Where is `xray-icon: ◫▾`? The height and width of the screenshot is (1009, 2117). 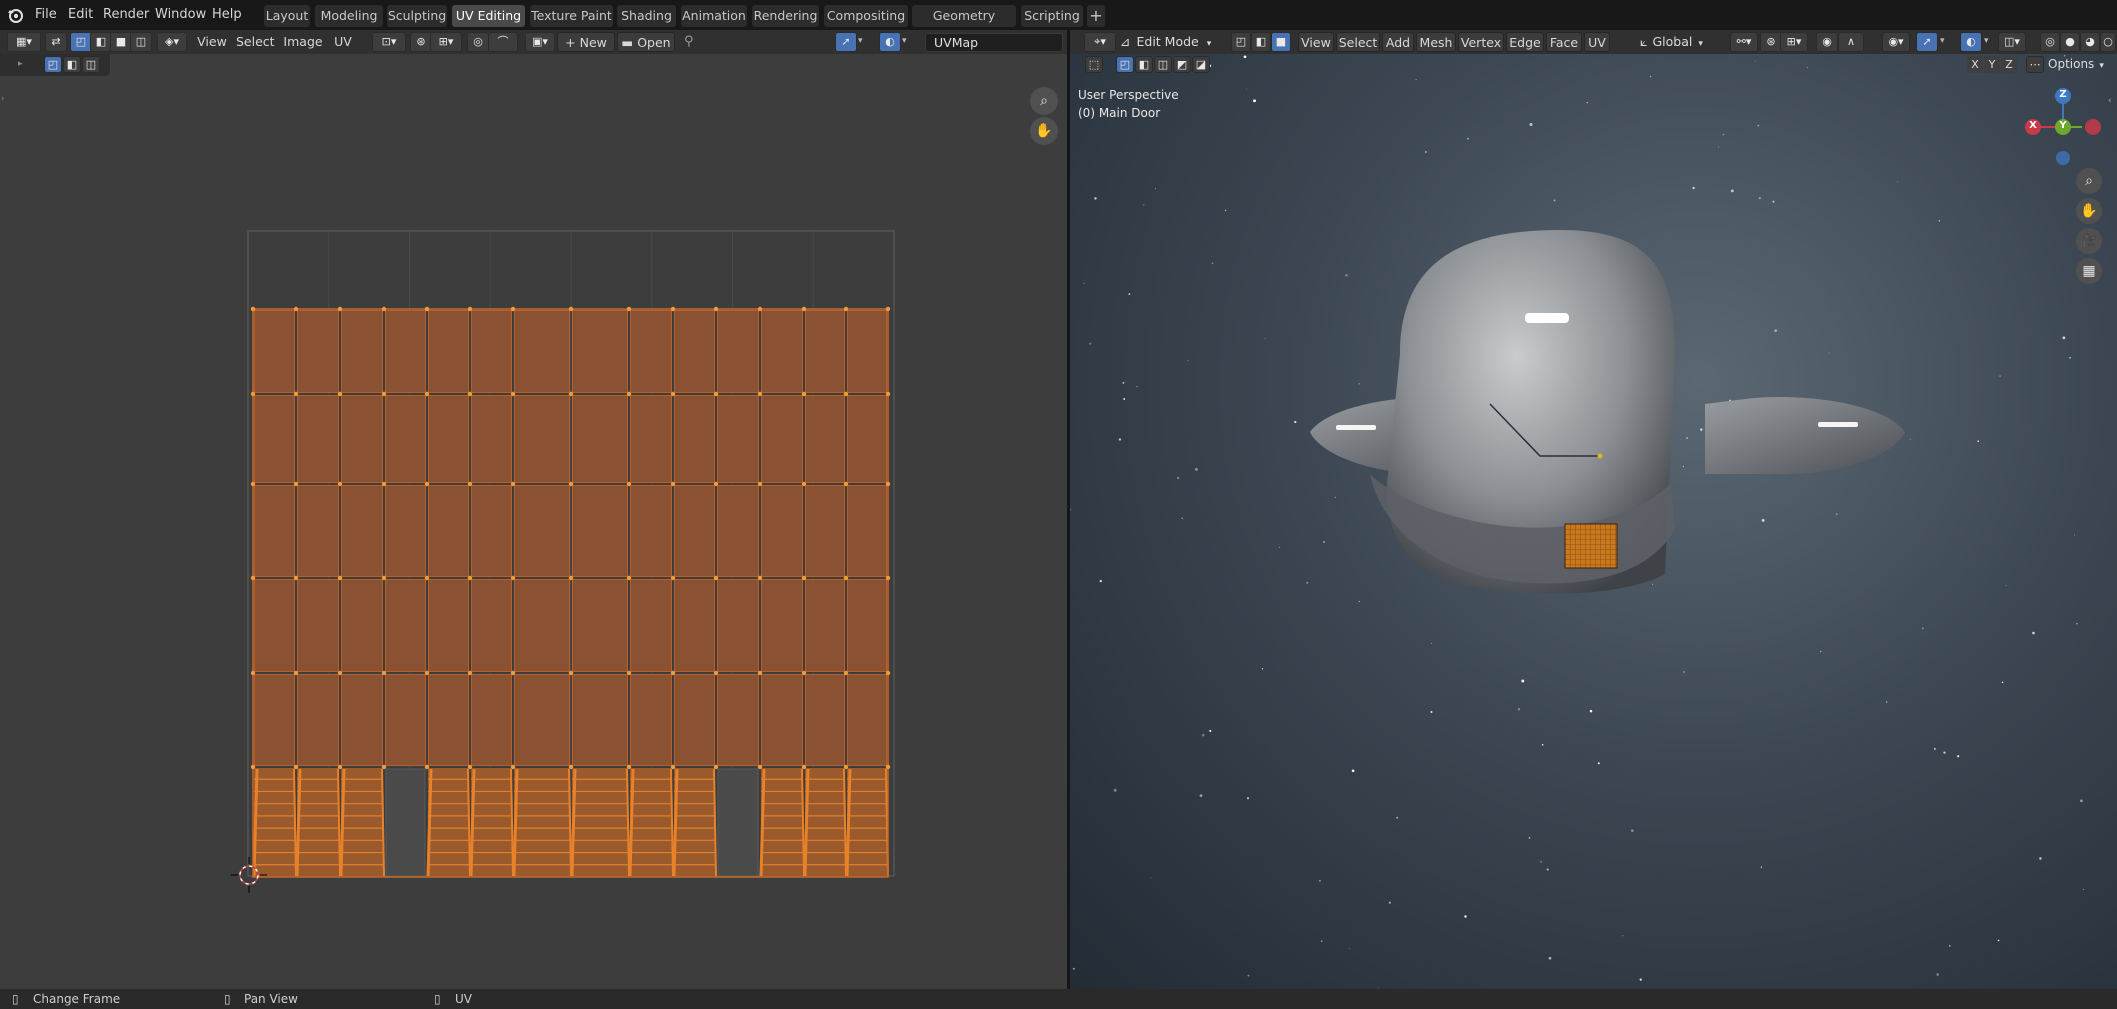
xray-icon: ◫▾ is located at coordinates (2012, 42).